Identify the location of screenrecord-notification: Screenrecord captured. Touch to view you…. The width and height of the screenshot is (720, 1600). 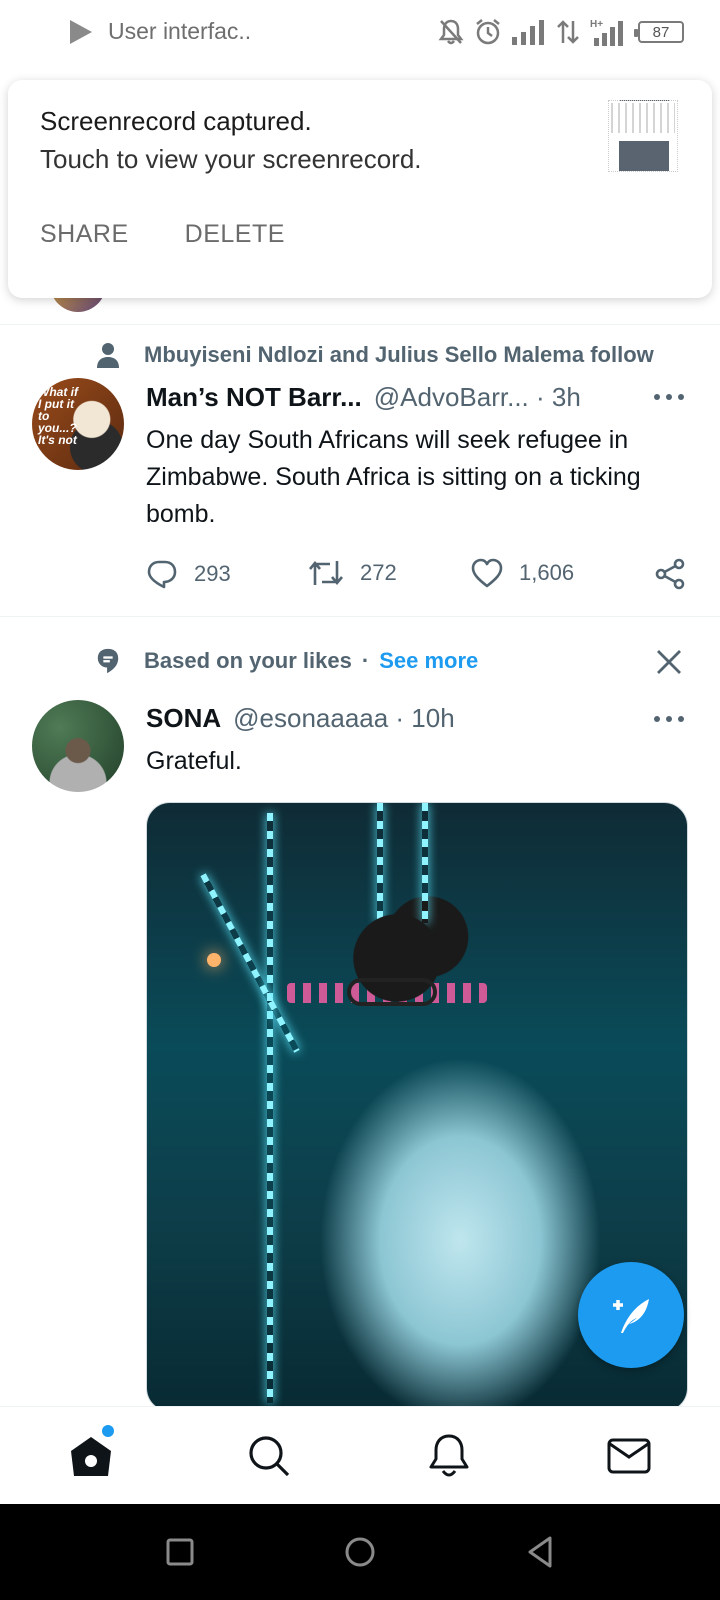
(360, 189).